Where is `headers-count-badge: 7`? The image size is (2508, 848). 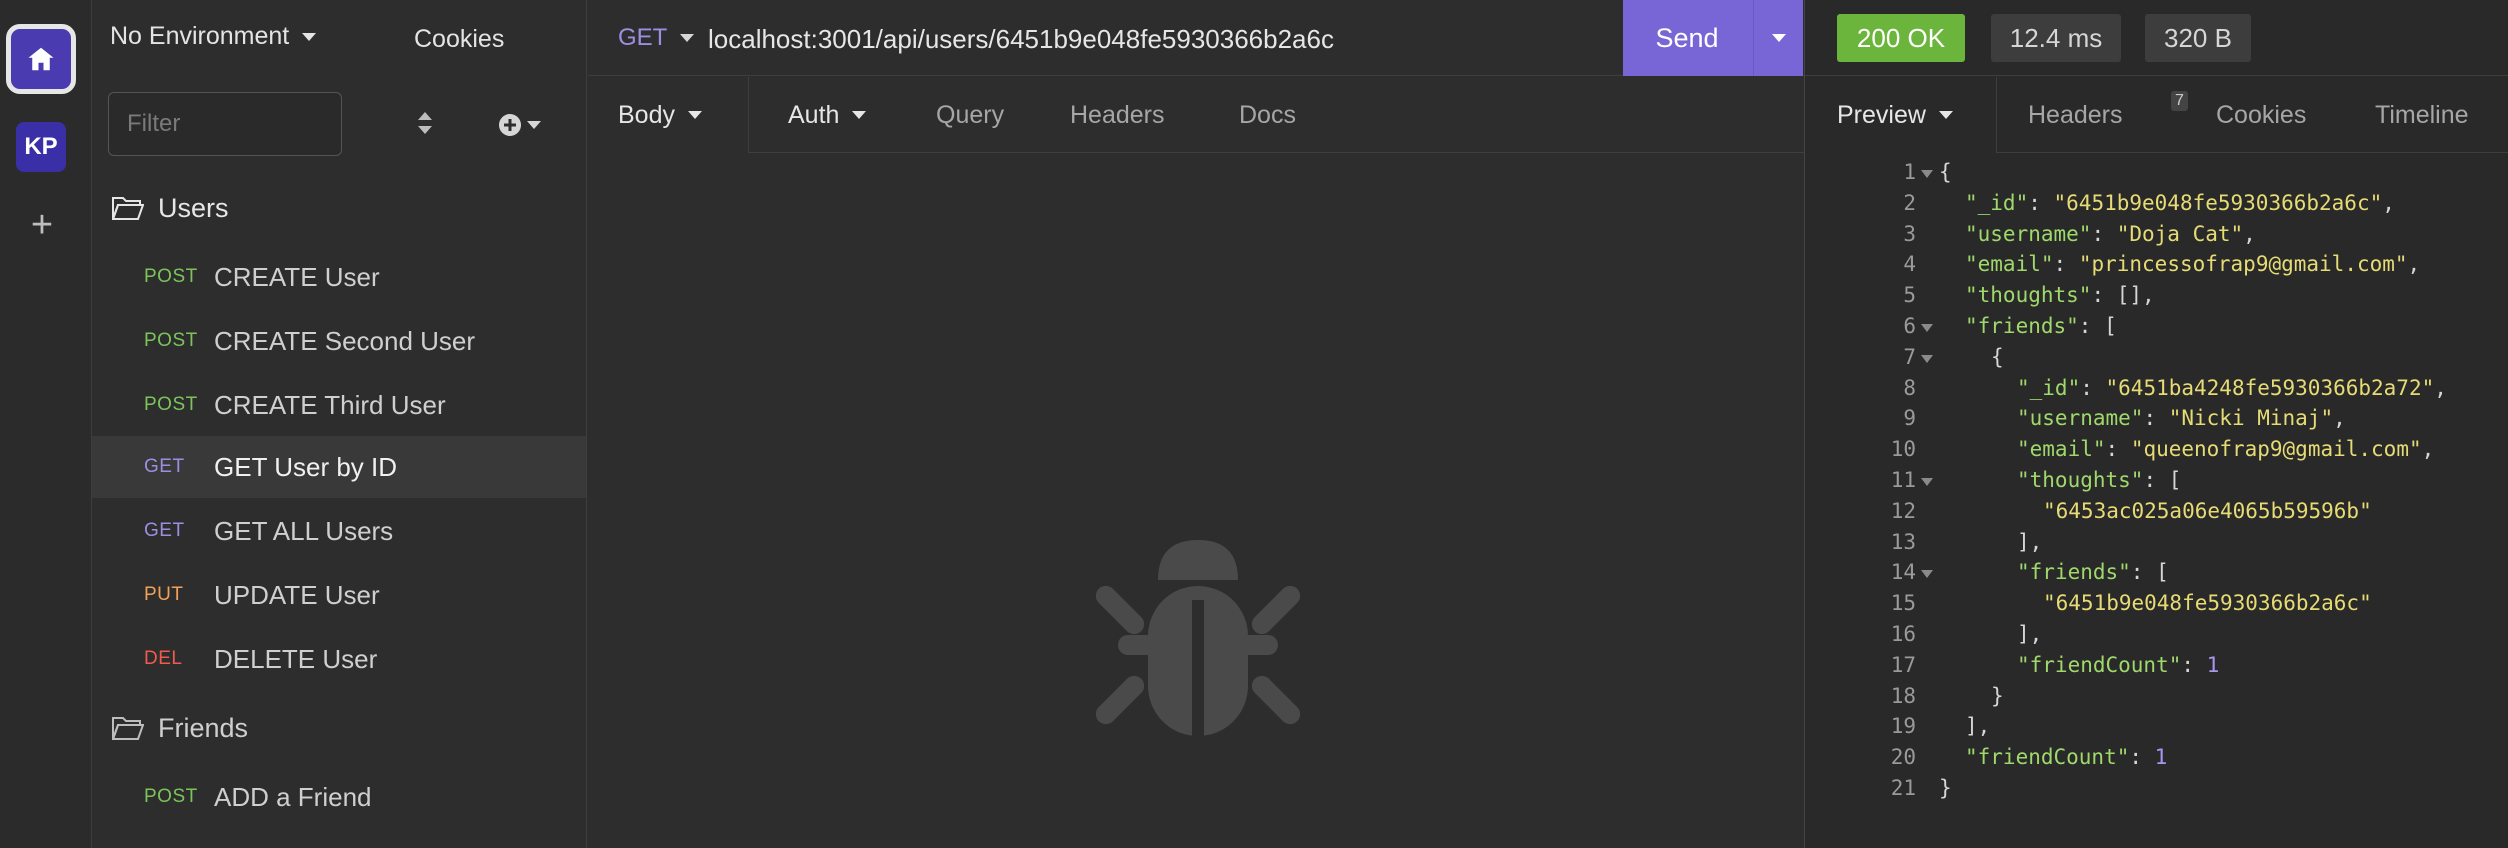 headers-count-badge: 7 is located at coordinates (2179, 101).